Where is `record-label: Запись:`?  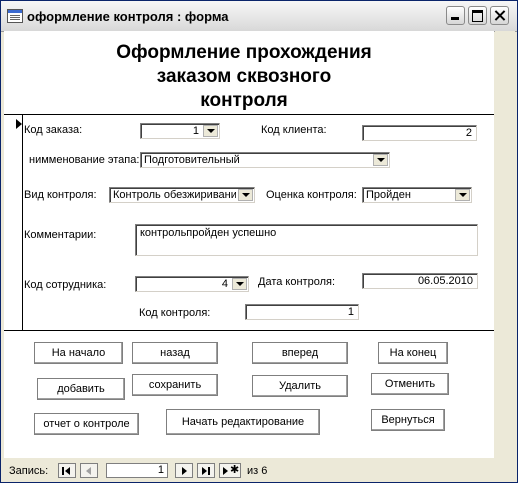 record-label: Запись: is located at coordinates (29, 471).